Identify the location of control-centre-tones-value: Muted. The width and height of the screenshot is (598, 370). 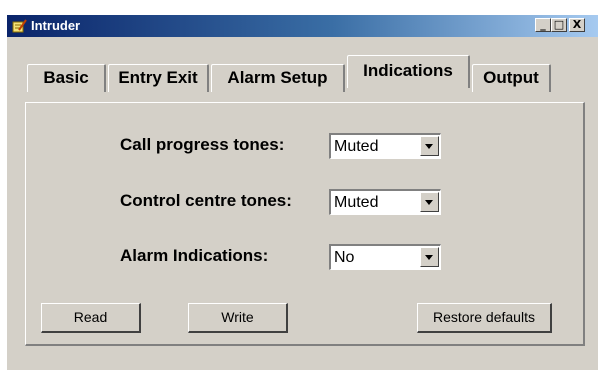
(356, 202).